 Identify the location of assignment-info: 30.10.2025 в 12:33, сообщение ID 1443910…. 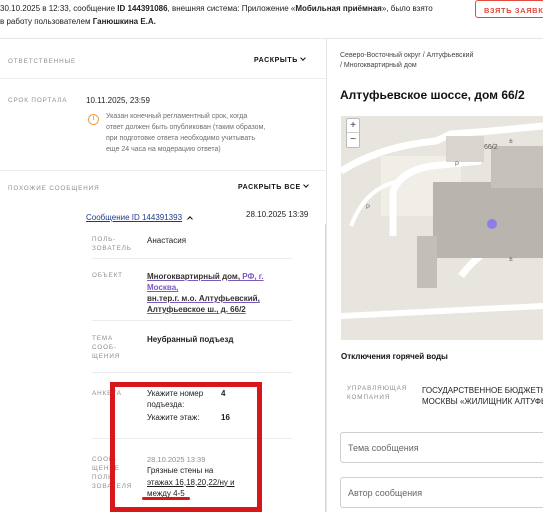
(230, 15).